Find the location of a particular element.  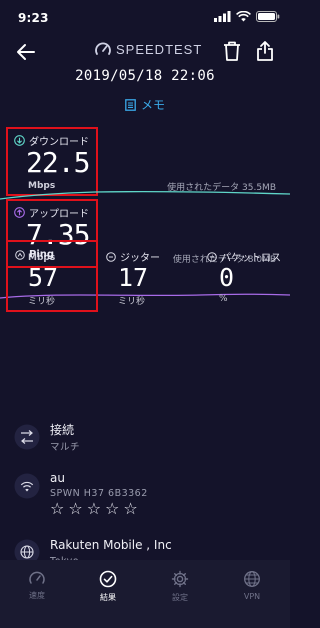

app-brand: SPEEDTEST is located at coordinates (148, 49).